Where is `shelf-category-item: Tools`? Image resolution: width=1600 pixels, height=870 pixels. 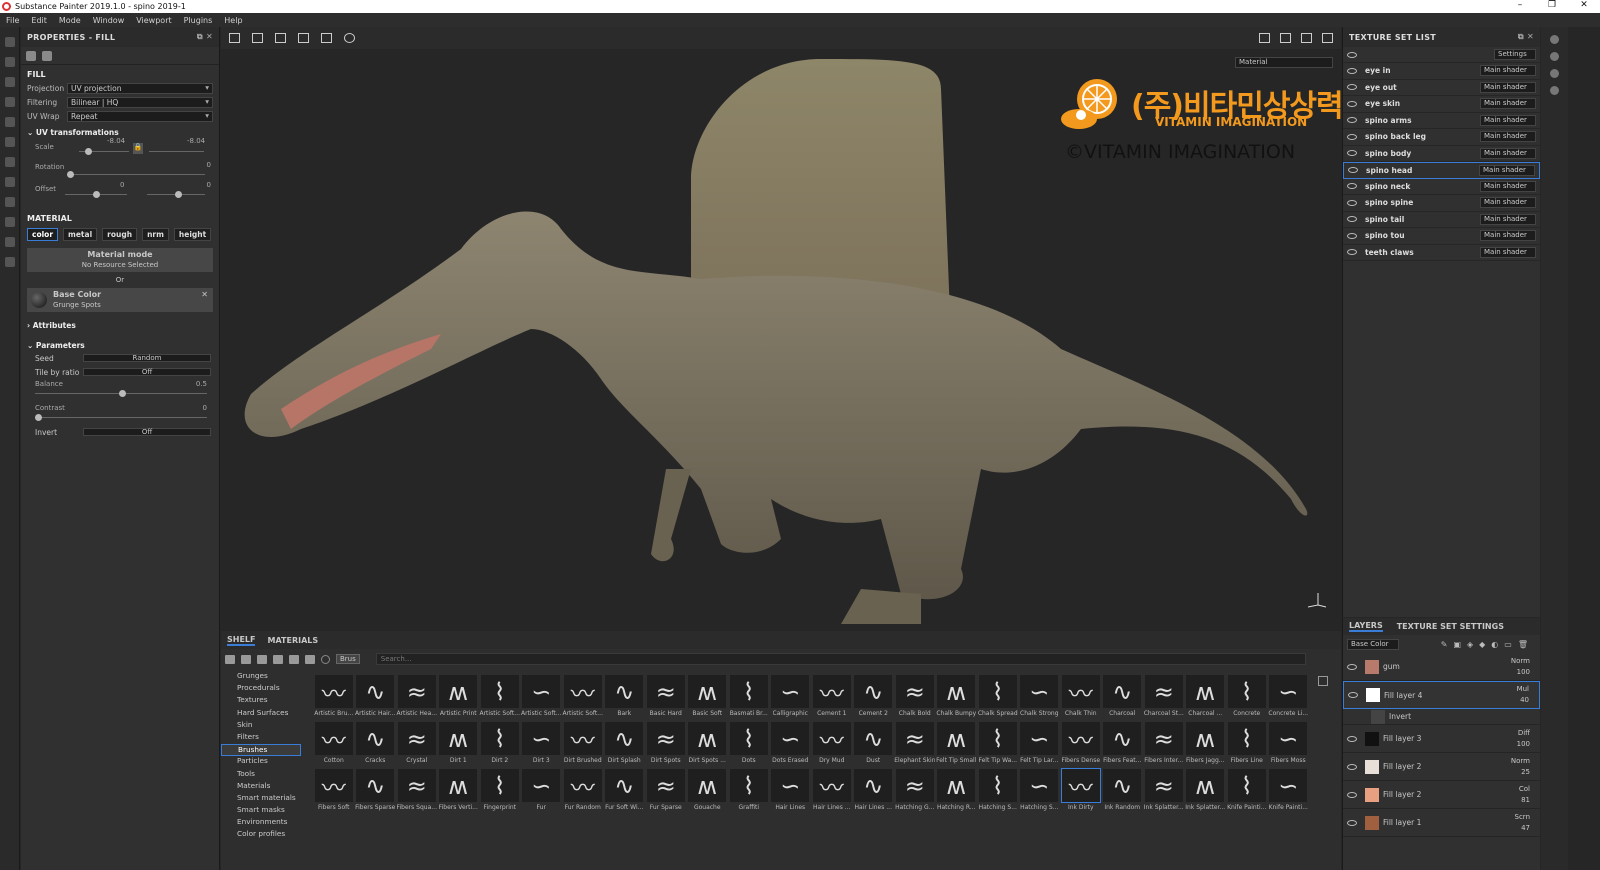
shelf-category-item: Tools is located at coordinates (261, 775).